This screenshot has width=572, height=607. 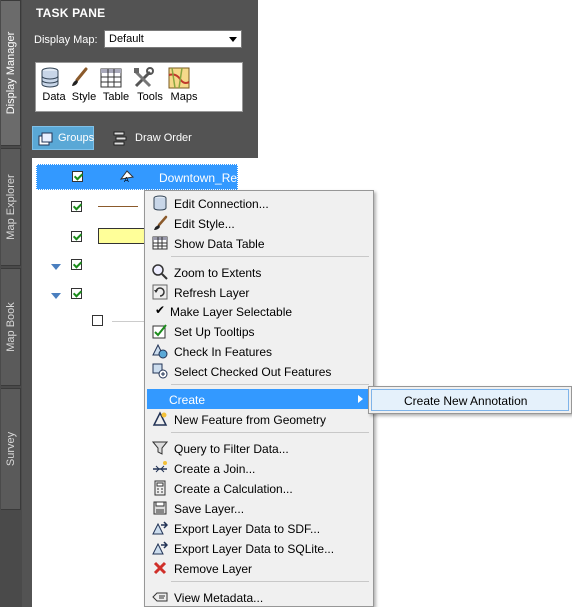 I want to click on menu-item-zoom-to-extents: Zoom to Extents, so click(x=259, y=272).